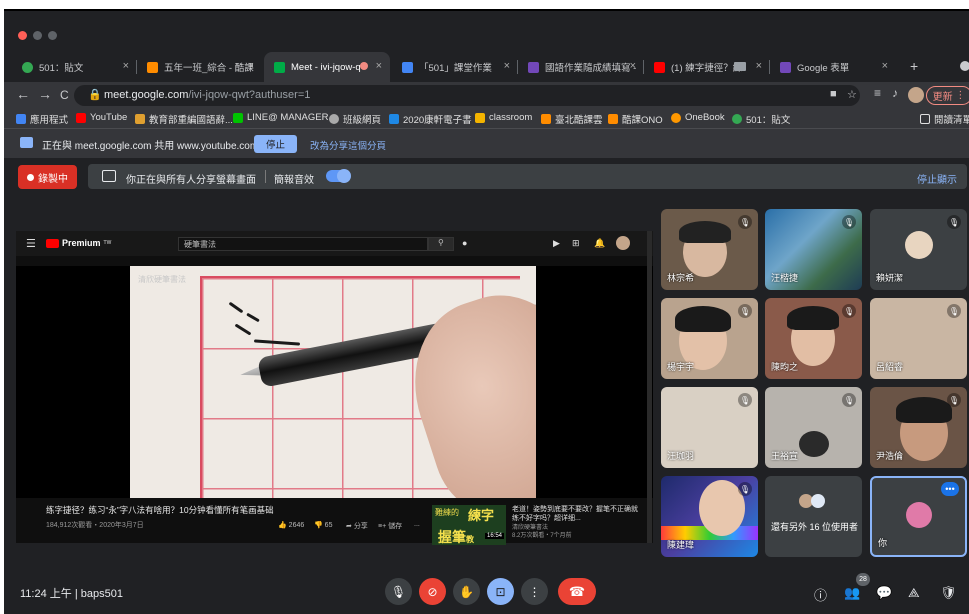 The image size is (969, 614). Describe the element at coordinates (469, 525) in the screenshot. I see `related-video-thumbnail: 難練的 練字 握筆教 16:54` at that location.